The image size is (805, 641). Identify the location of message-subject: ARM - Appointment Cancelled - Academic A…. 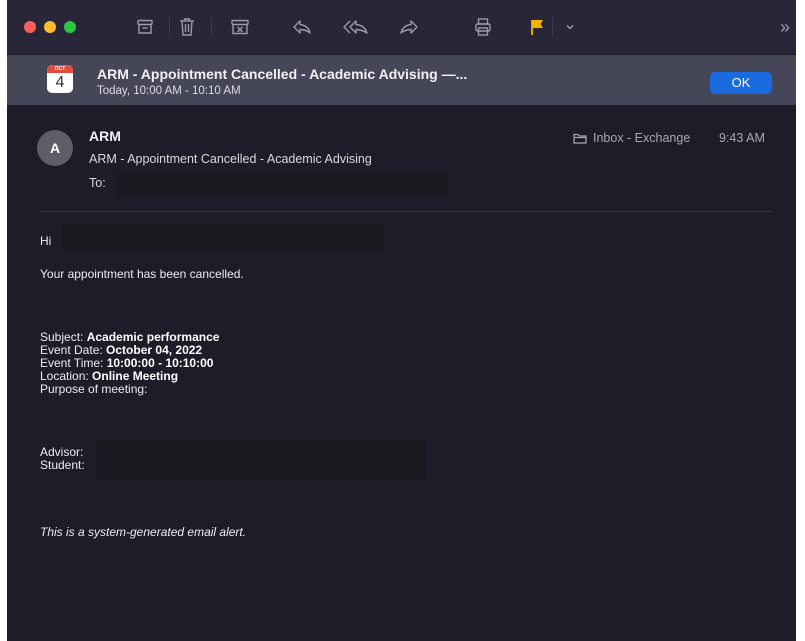
(230, 159).